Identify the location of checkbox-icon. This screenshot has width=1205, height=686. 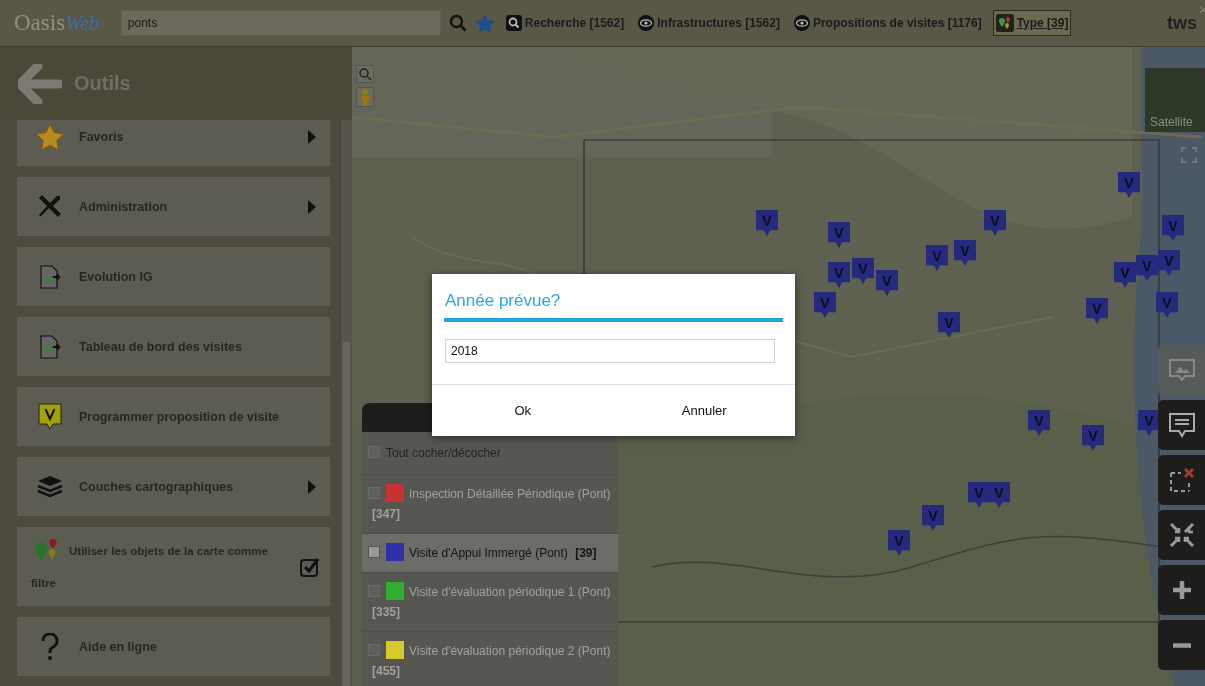
(310, 566).